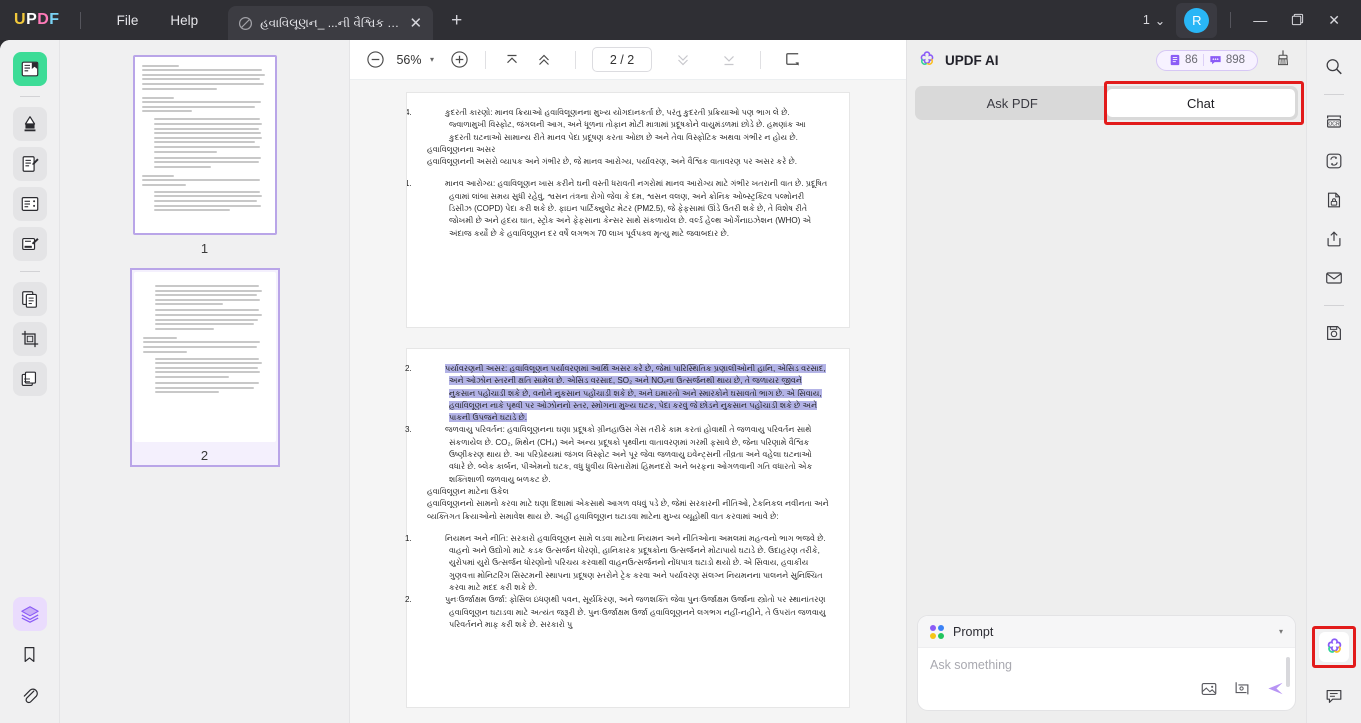 This screenshot has width=1361, height=723. I want to click on sidebar-organize-tool, so click(29, 379).